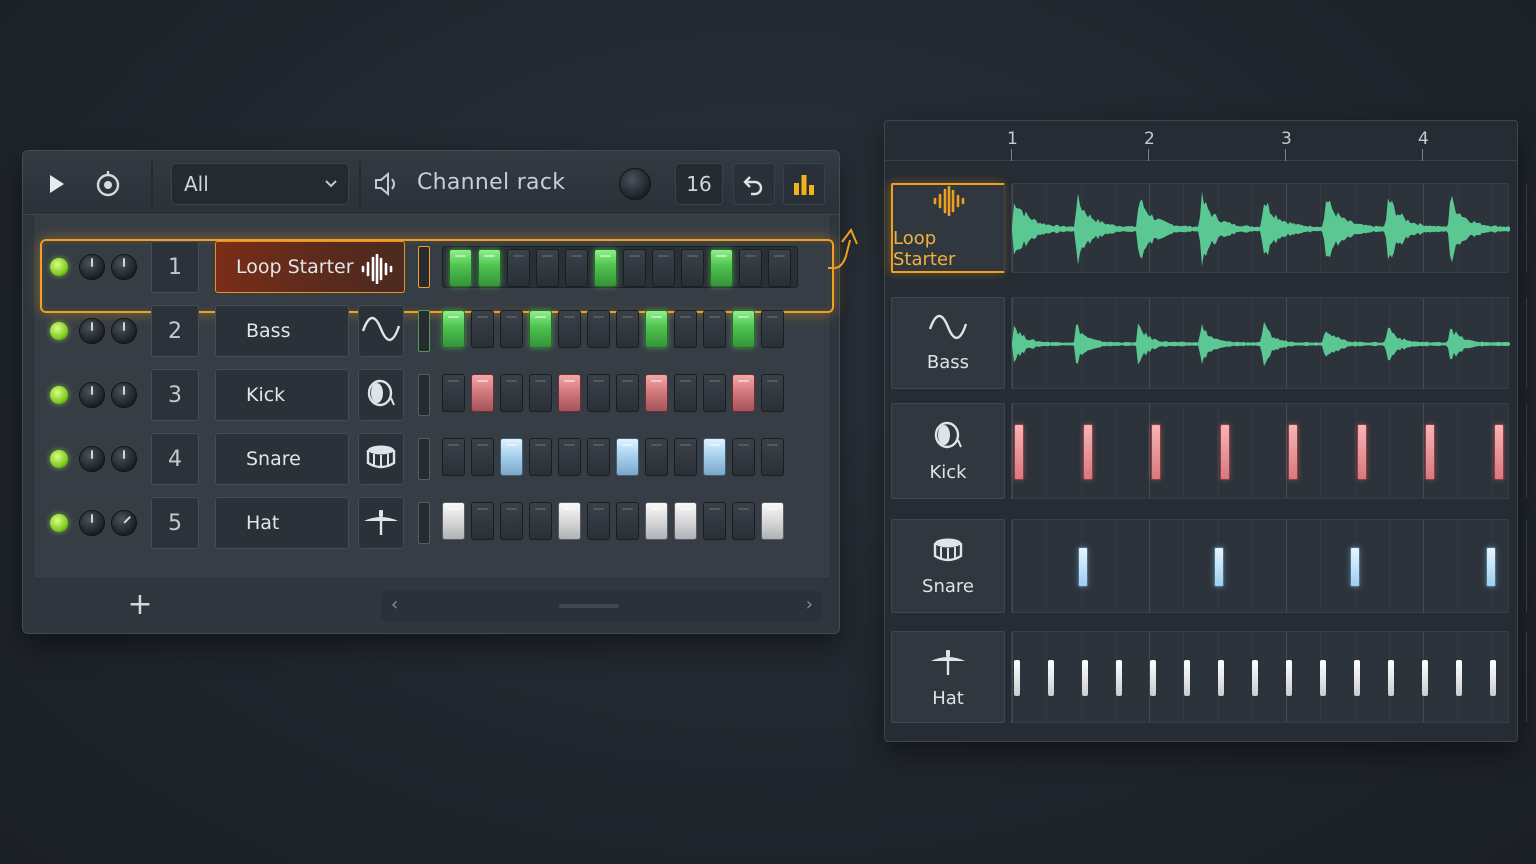 The height and width of the screenshot is (864, 1536). Describe the element at coordinates (175, 331) in the screenshot. I see `channel-number: 2` at that location.